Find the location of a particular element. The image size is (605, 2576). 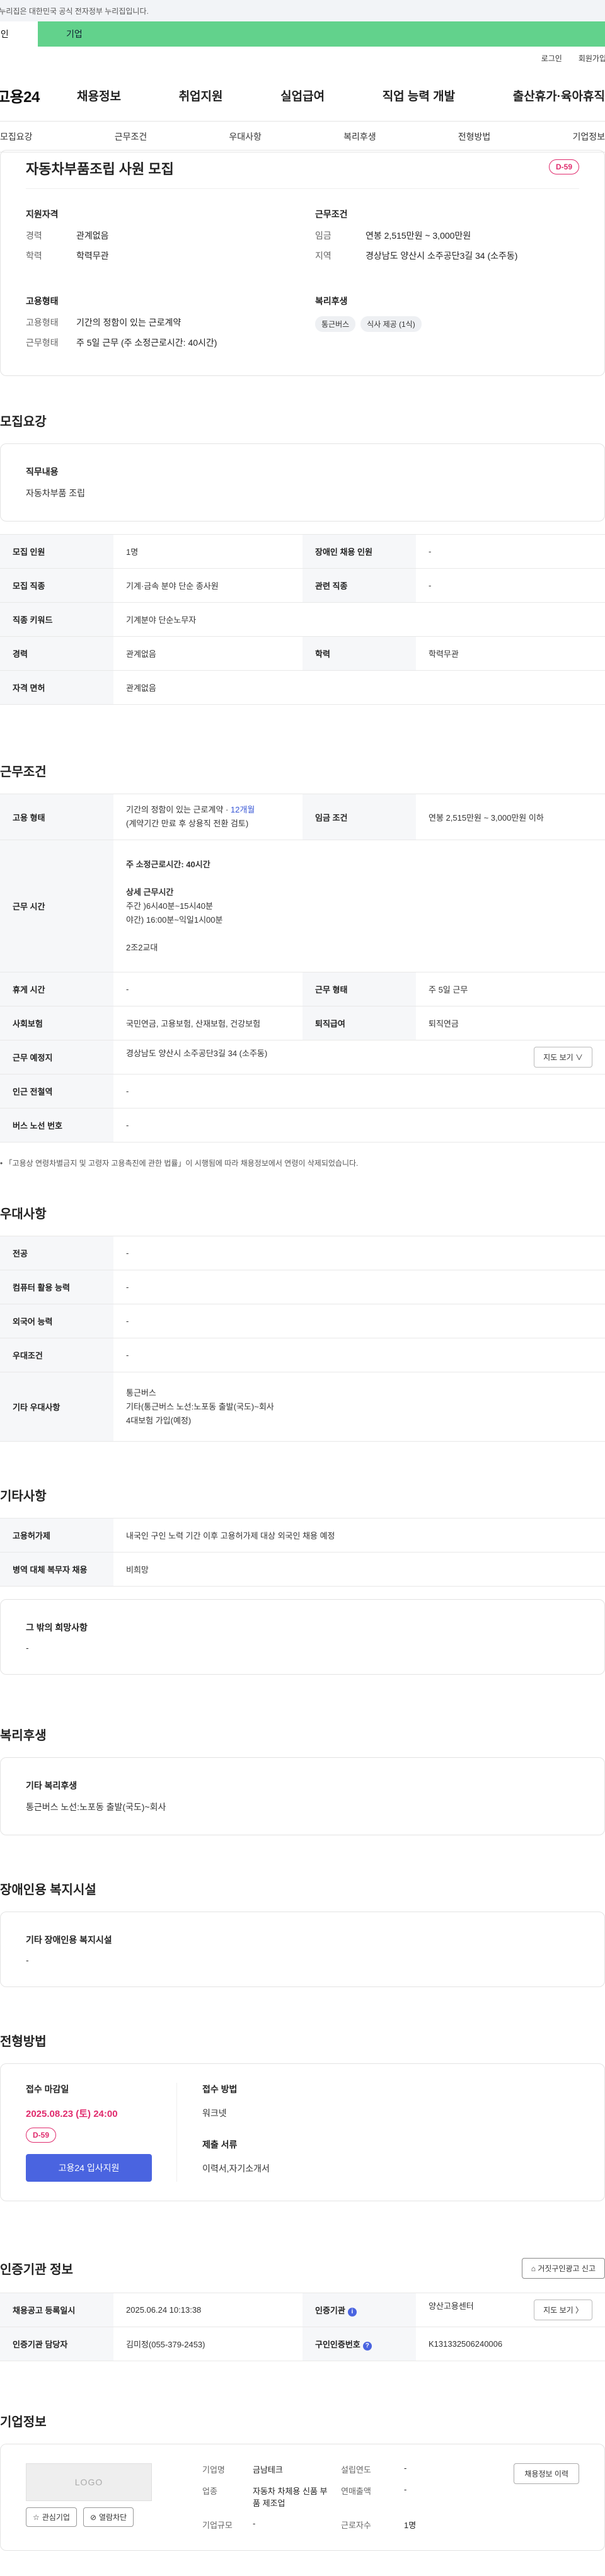

table-row: 모집 인원 1명 장애인 채용 인원 - is located at coordinates (302, 551).